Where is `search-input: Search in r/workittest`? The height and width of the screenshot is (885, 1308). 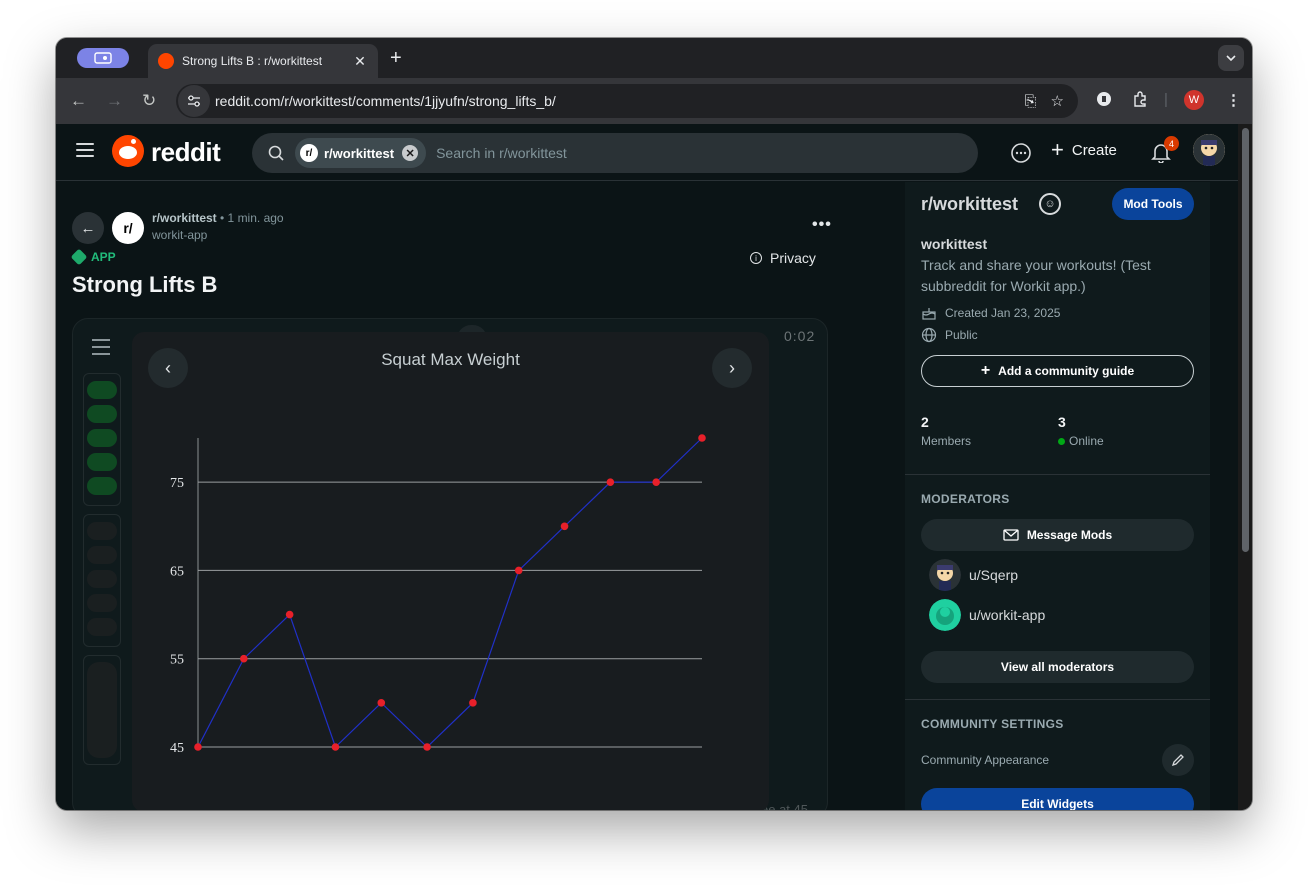 search-input: Search in r/workittest is located at coordinates (501, 153).